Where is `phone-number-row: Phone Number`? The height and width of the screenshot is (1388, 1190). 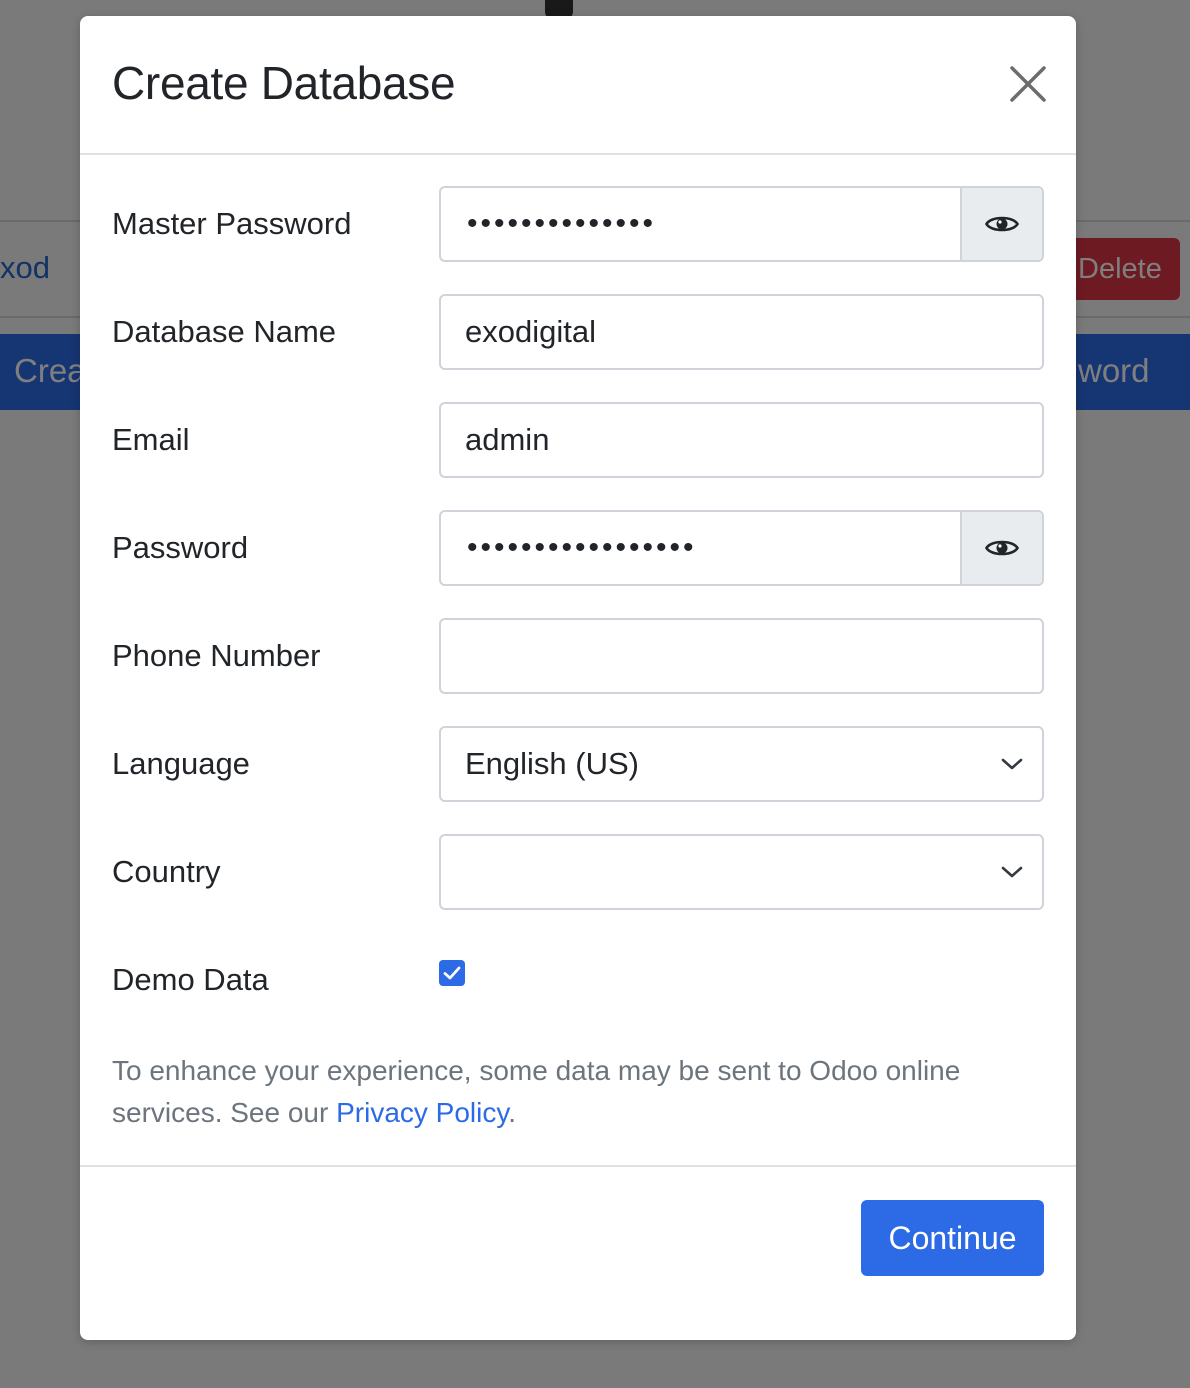
phone-number-row: Phone Number is located at coordinates (578, 656).